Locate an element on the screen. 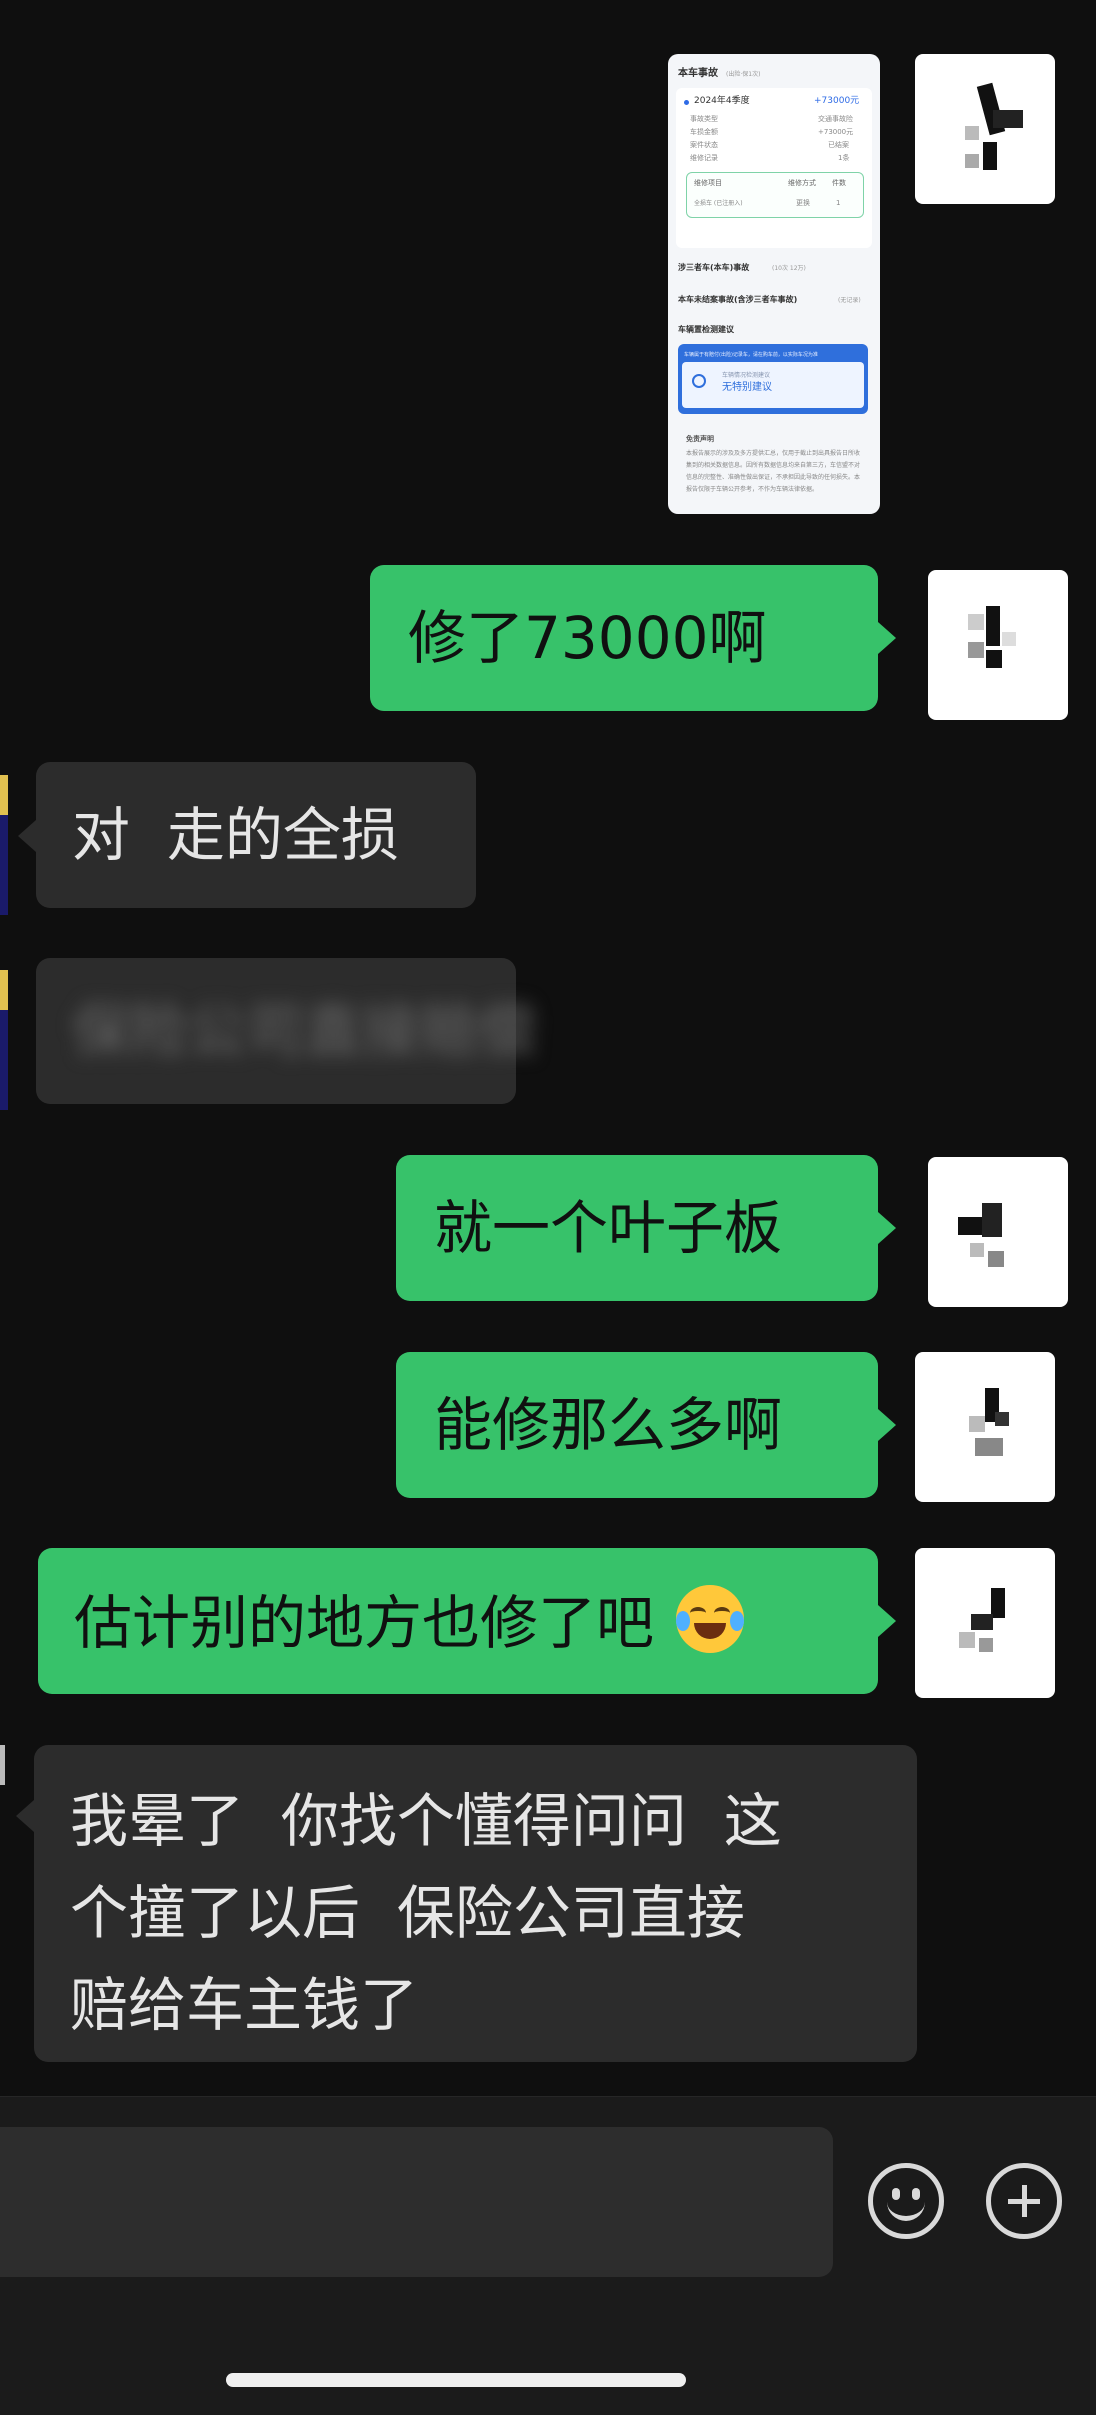  card-row-value: +73000元 is located at coordinates (836, 132).